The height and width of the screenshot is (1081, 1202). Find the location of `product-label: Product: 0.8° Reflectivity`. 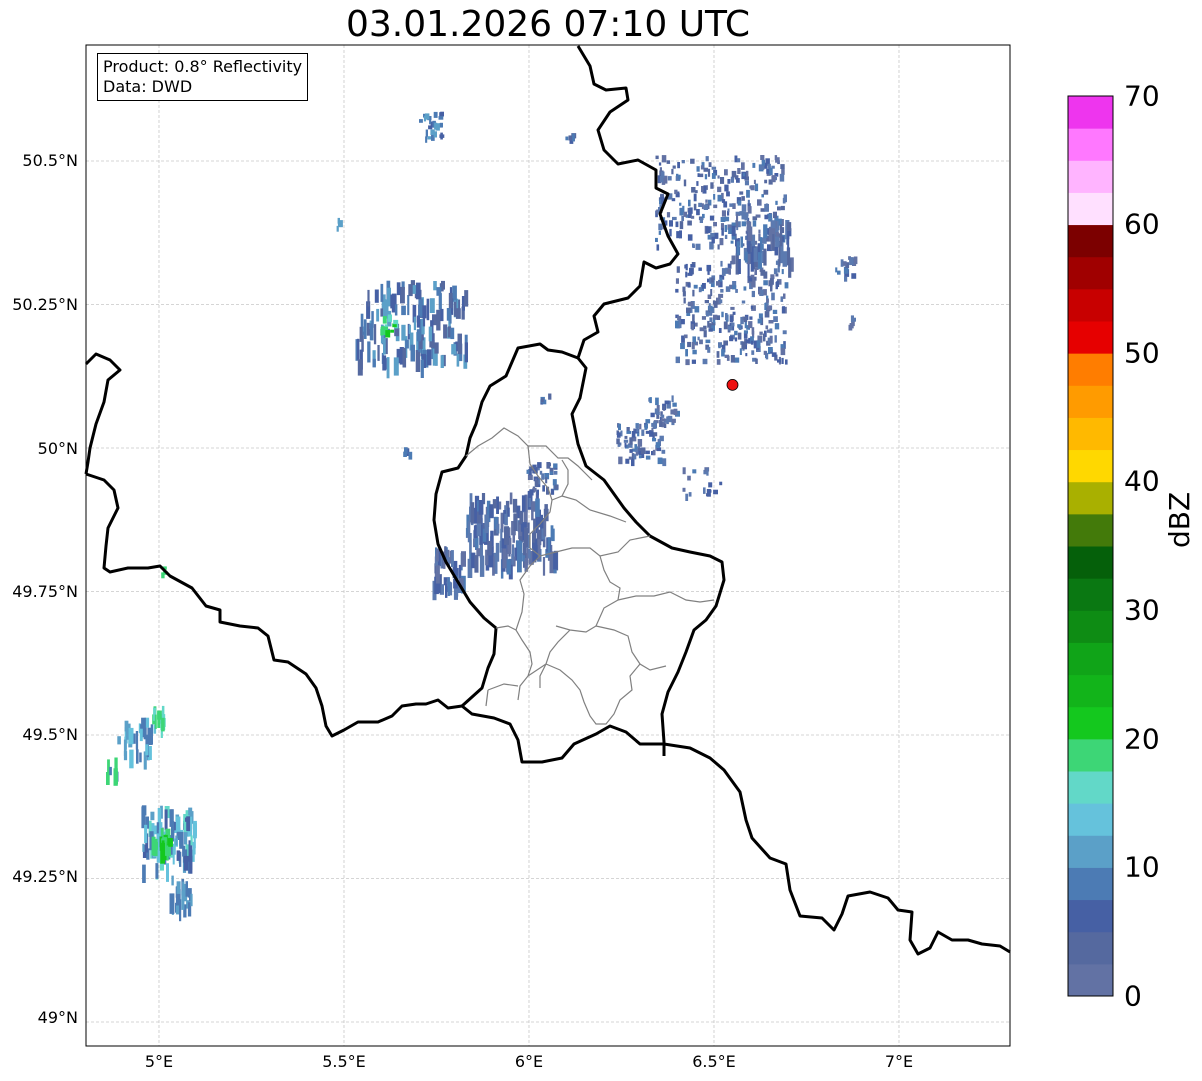

product-label: Product: 0.8° Reflectivity is located at coordinates (203, 66).